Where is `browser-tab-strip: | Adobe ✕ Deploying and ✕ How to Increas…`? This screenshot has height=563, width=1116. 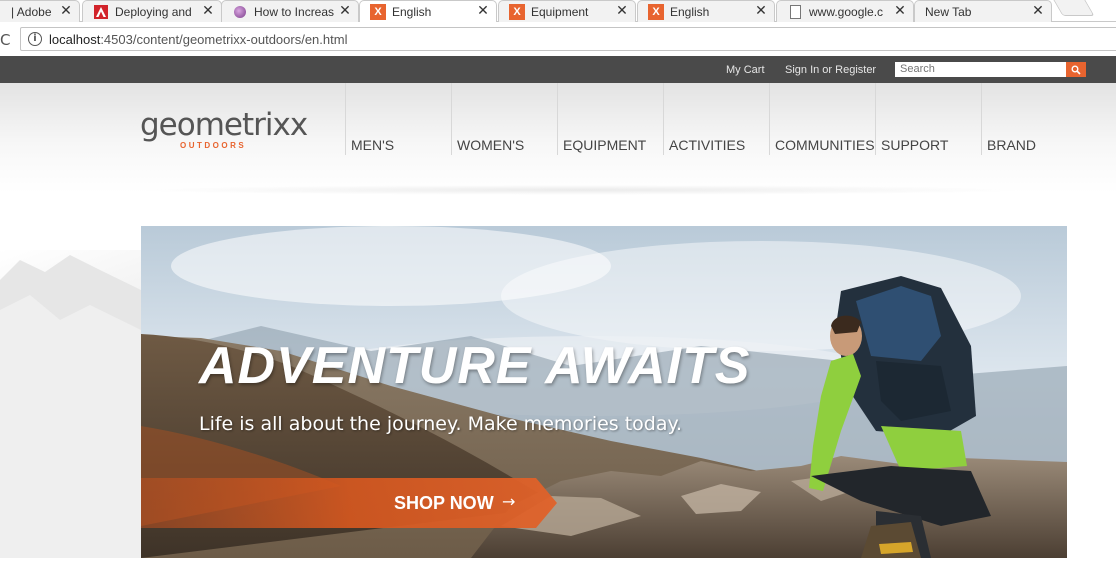
browser-tab-strip: | Adobe ✕ Deploying and ✕ How to Increas… is located at coordinates (558, 11).